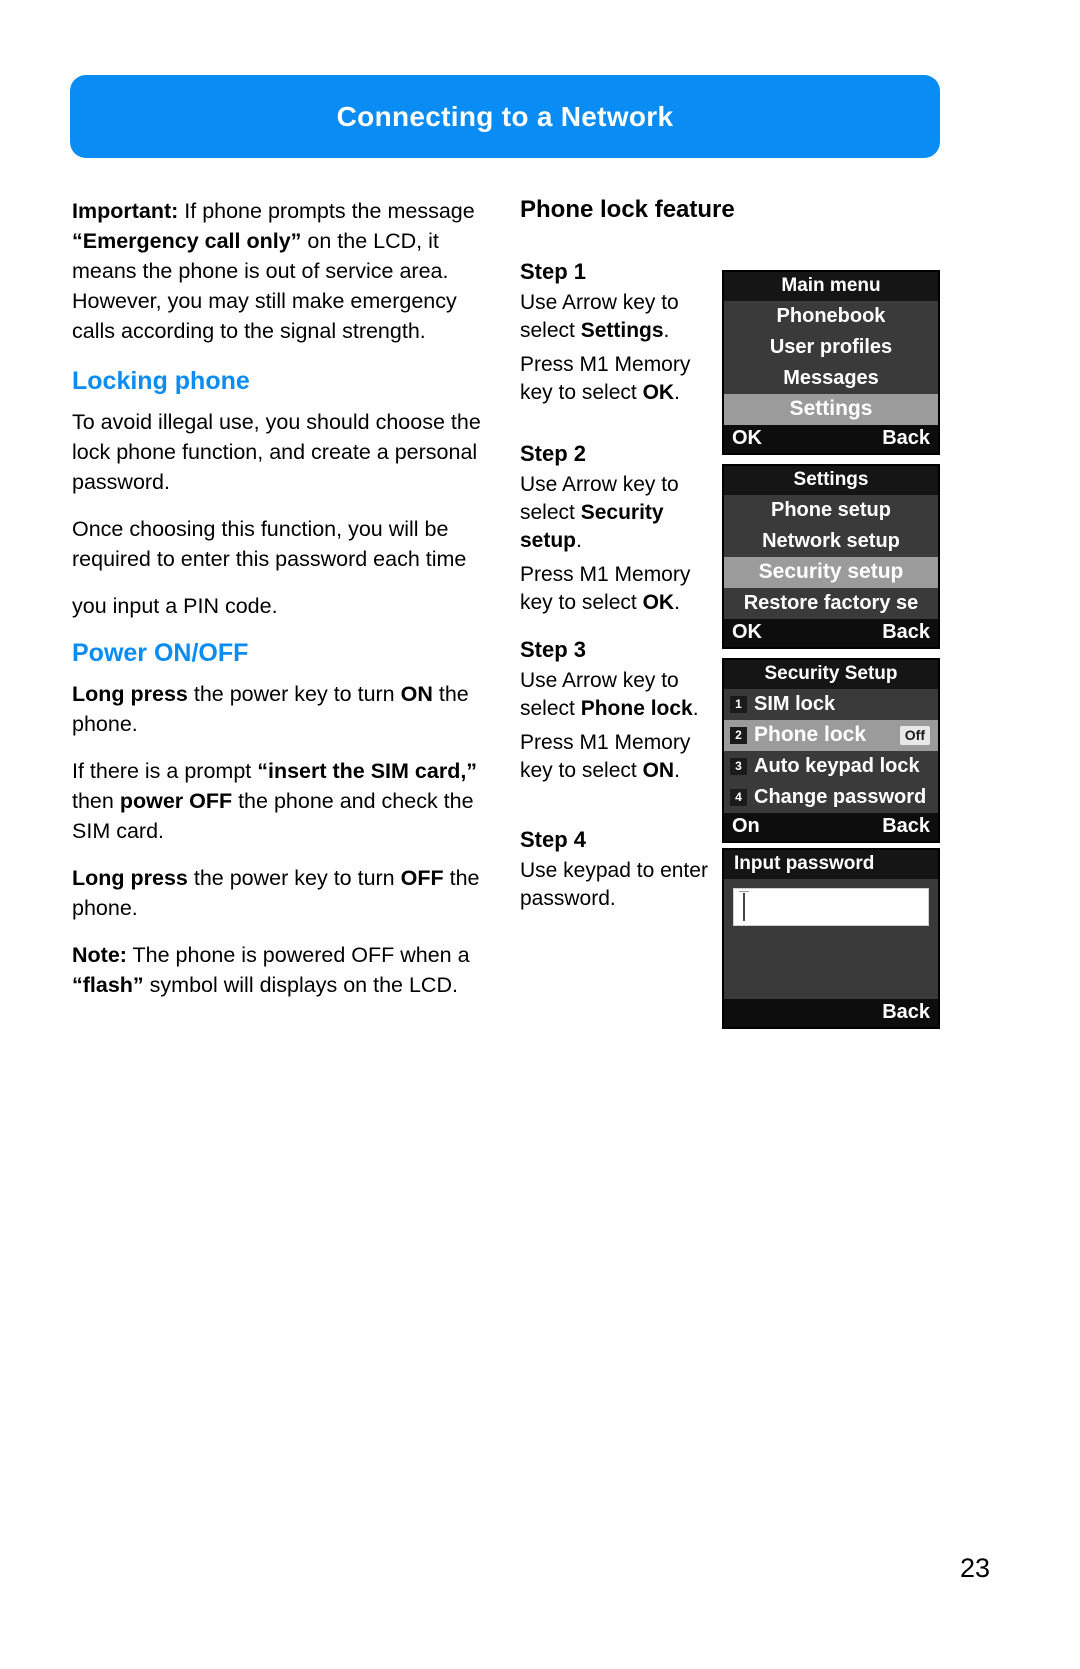  I want to click on note-flash-quote: “flash”, so click(108, 985).